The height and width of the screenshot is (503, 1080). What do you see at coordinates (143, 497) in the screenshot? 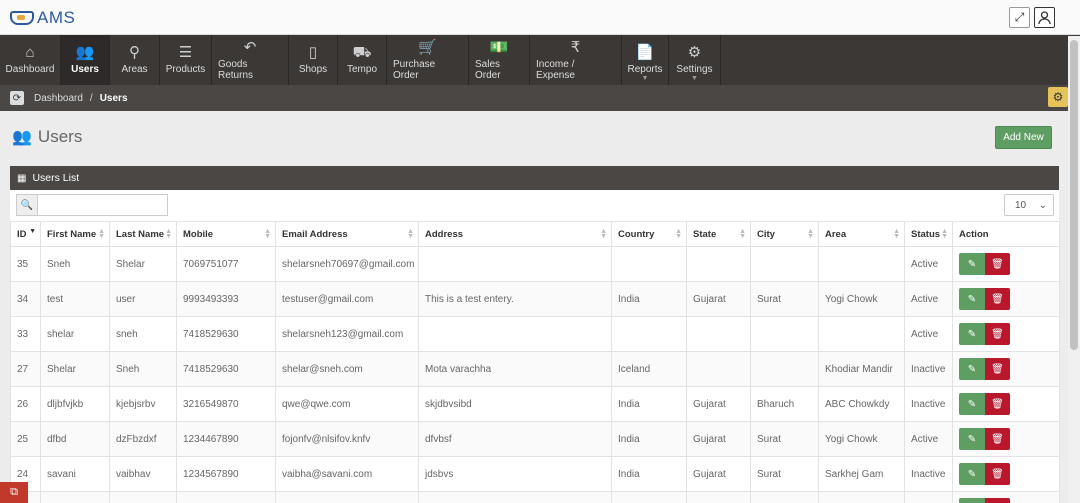
I see `cell-last: asdasd` at bounding box center [143, 497].